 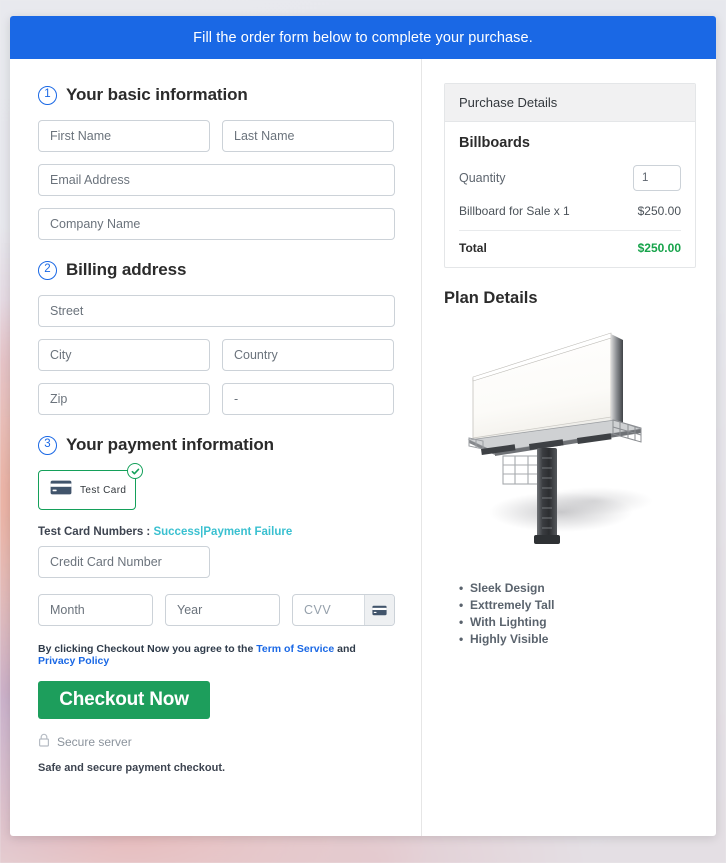 What do you see at coordinates (73, 661) in the screenshot?
I see `privacy-policy-link: Privacy Policy` at bounding box center [73, 661].